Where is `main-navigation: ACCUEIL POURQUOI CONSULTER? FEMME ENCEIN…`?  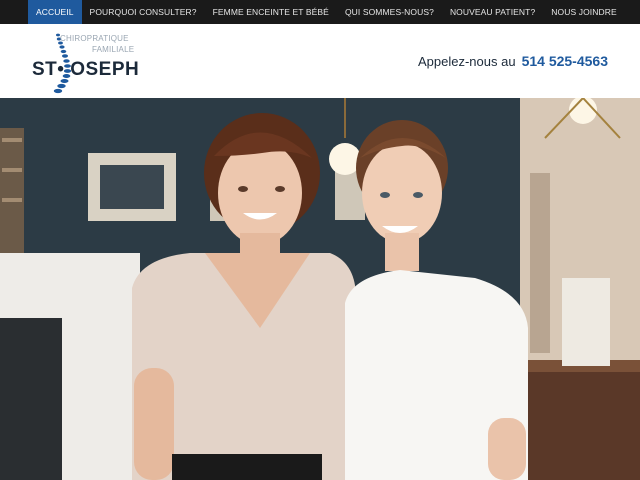
main-navigation: ACCUEIL POURQUOI CONSULTER? FEMME ENCEIN… is located at coordinates (320, 12).